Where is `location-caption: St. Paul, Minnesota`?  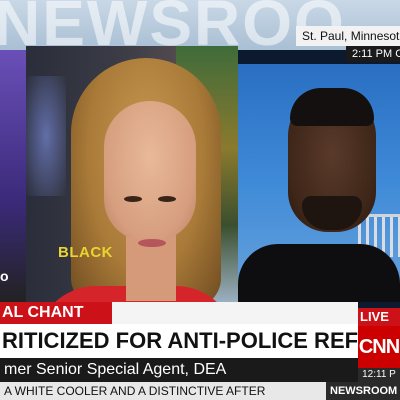
location-caption: St. Paul, Minnesota is located at coordinates (348, 36).